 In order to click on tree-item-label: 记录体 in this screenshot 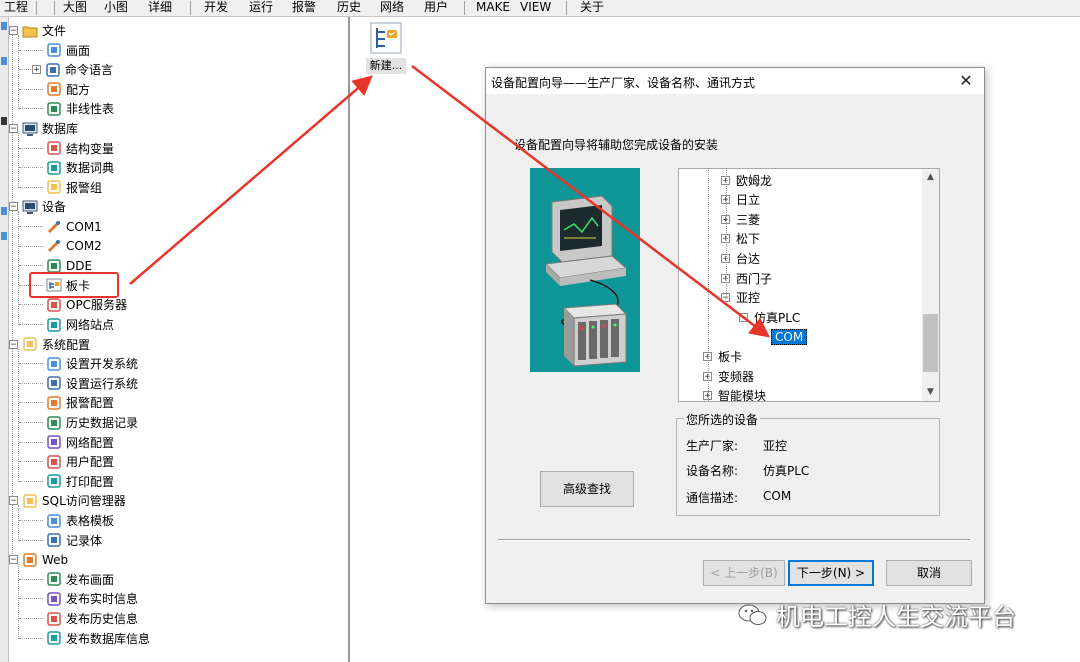, I will do `click(84, 540)`.